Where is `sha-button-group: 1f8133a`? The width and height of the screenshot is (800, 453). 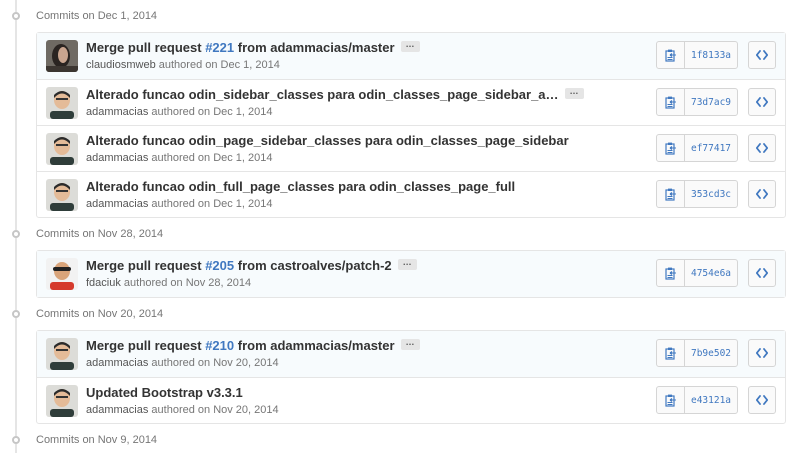 sha-button-group: 1f8133a is located at coordinates (697, 55).